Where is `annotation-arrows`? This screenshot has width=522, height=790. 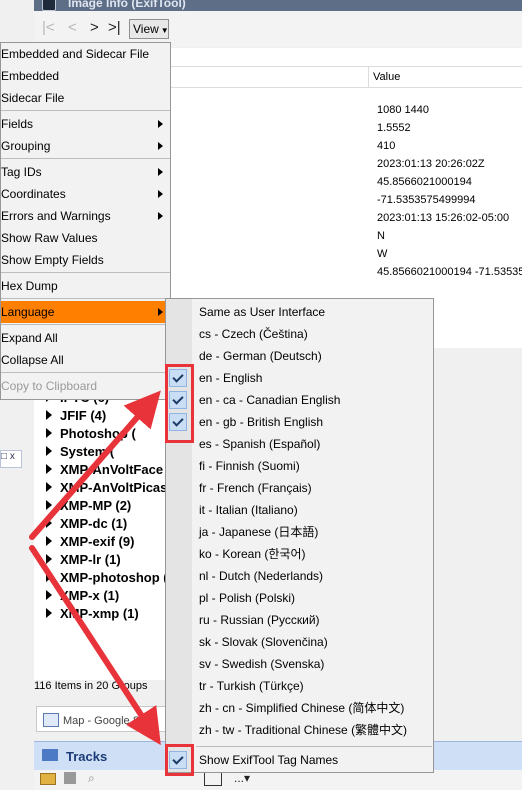
annotation-arrows is located at coordinates (95, 568).